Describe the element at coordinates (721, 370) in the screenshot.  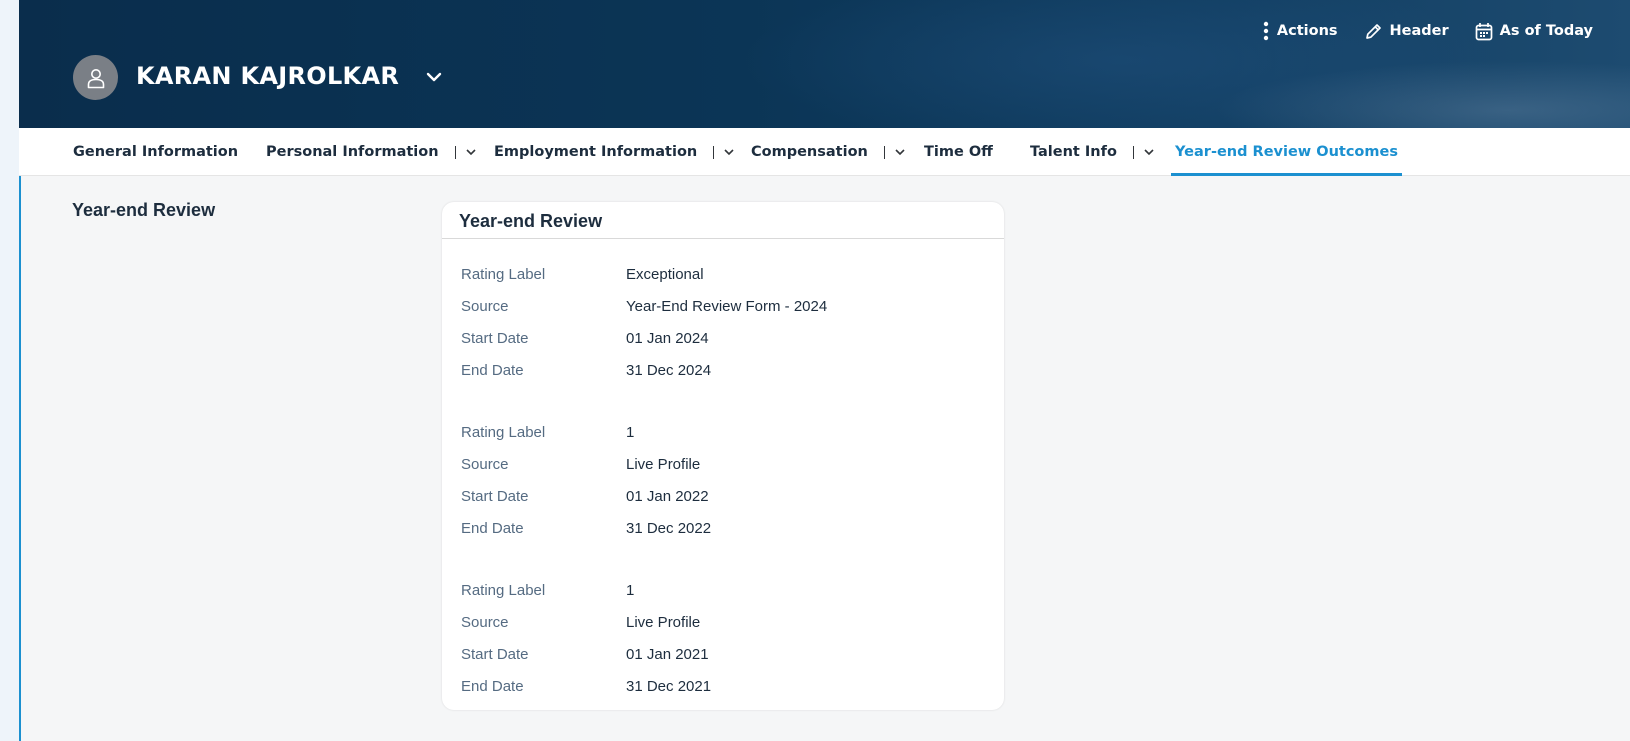
I see `field-row: End Date 31 Dec 2024` at that location.